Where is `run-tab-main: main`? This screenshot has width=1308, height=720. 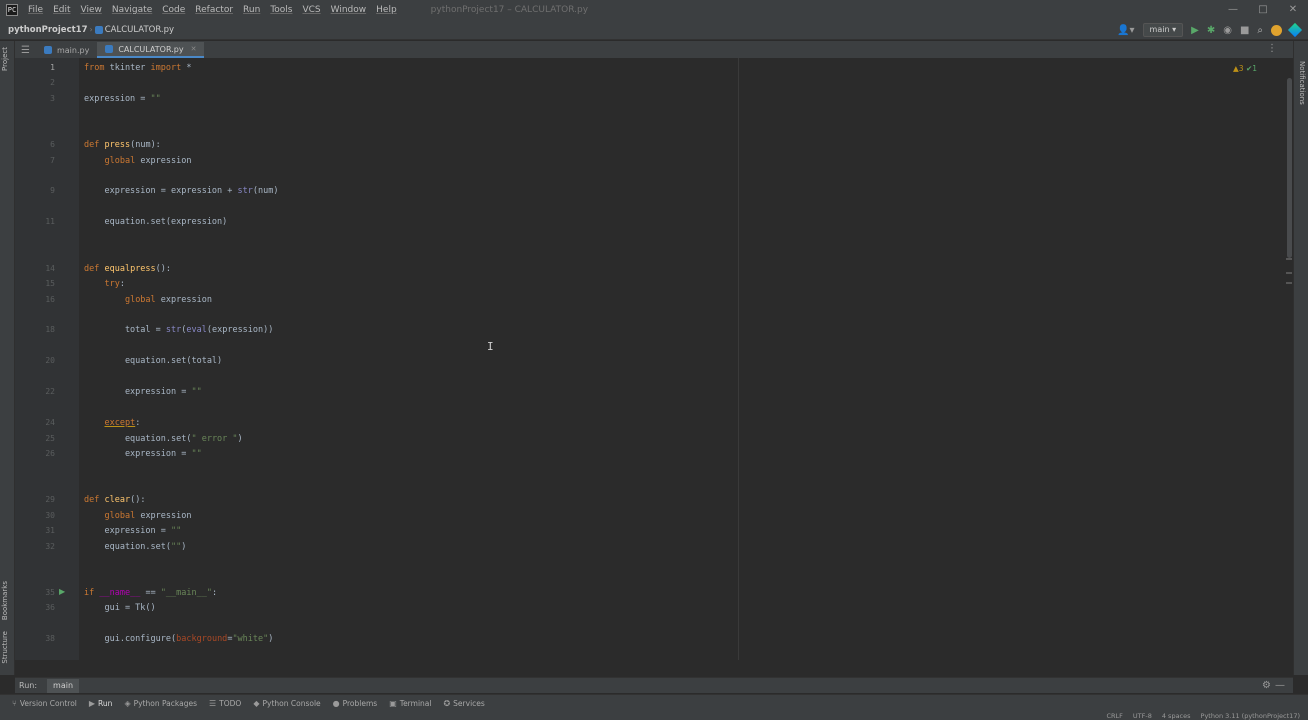
run-tab-main: main is located at coordinates (63, 685).